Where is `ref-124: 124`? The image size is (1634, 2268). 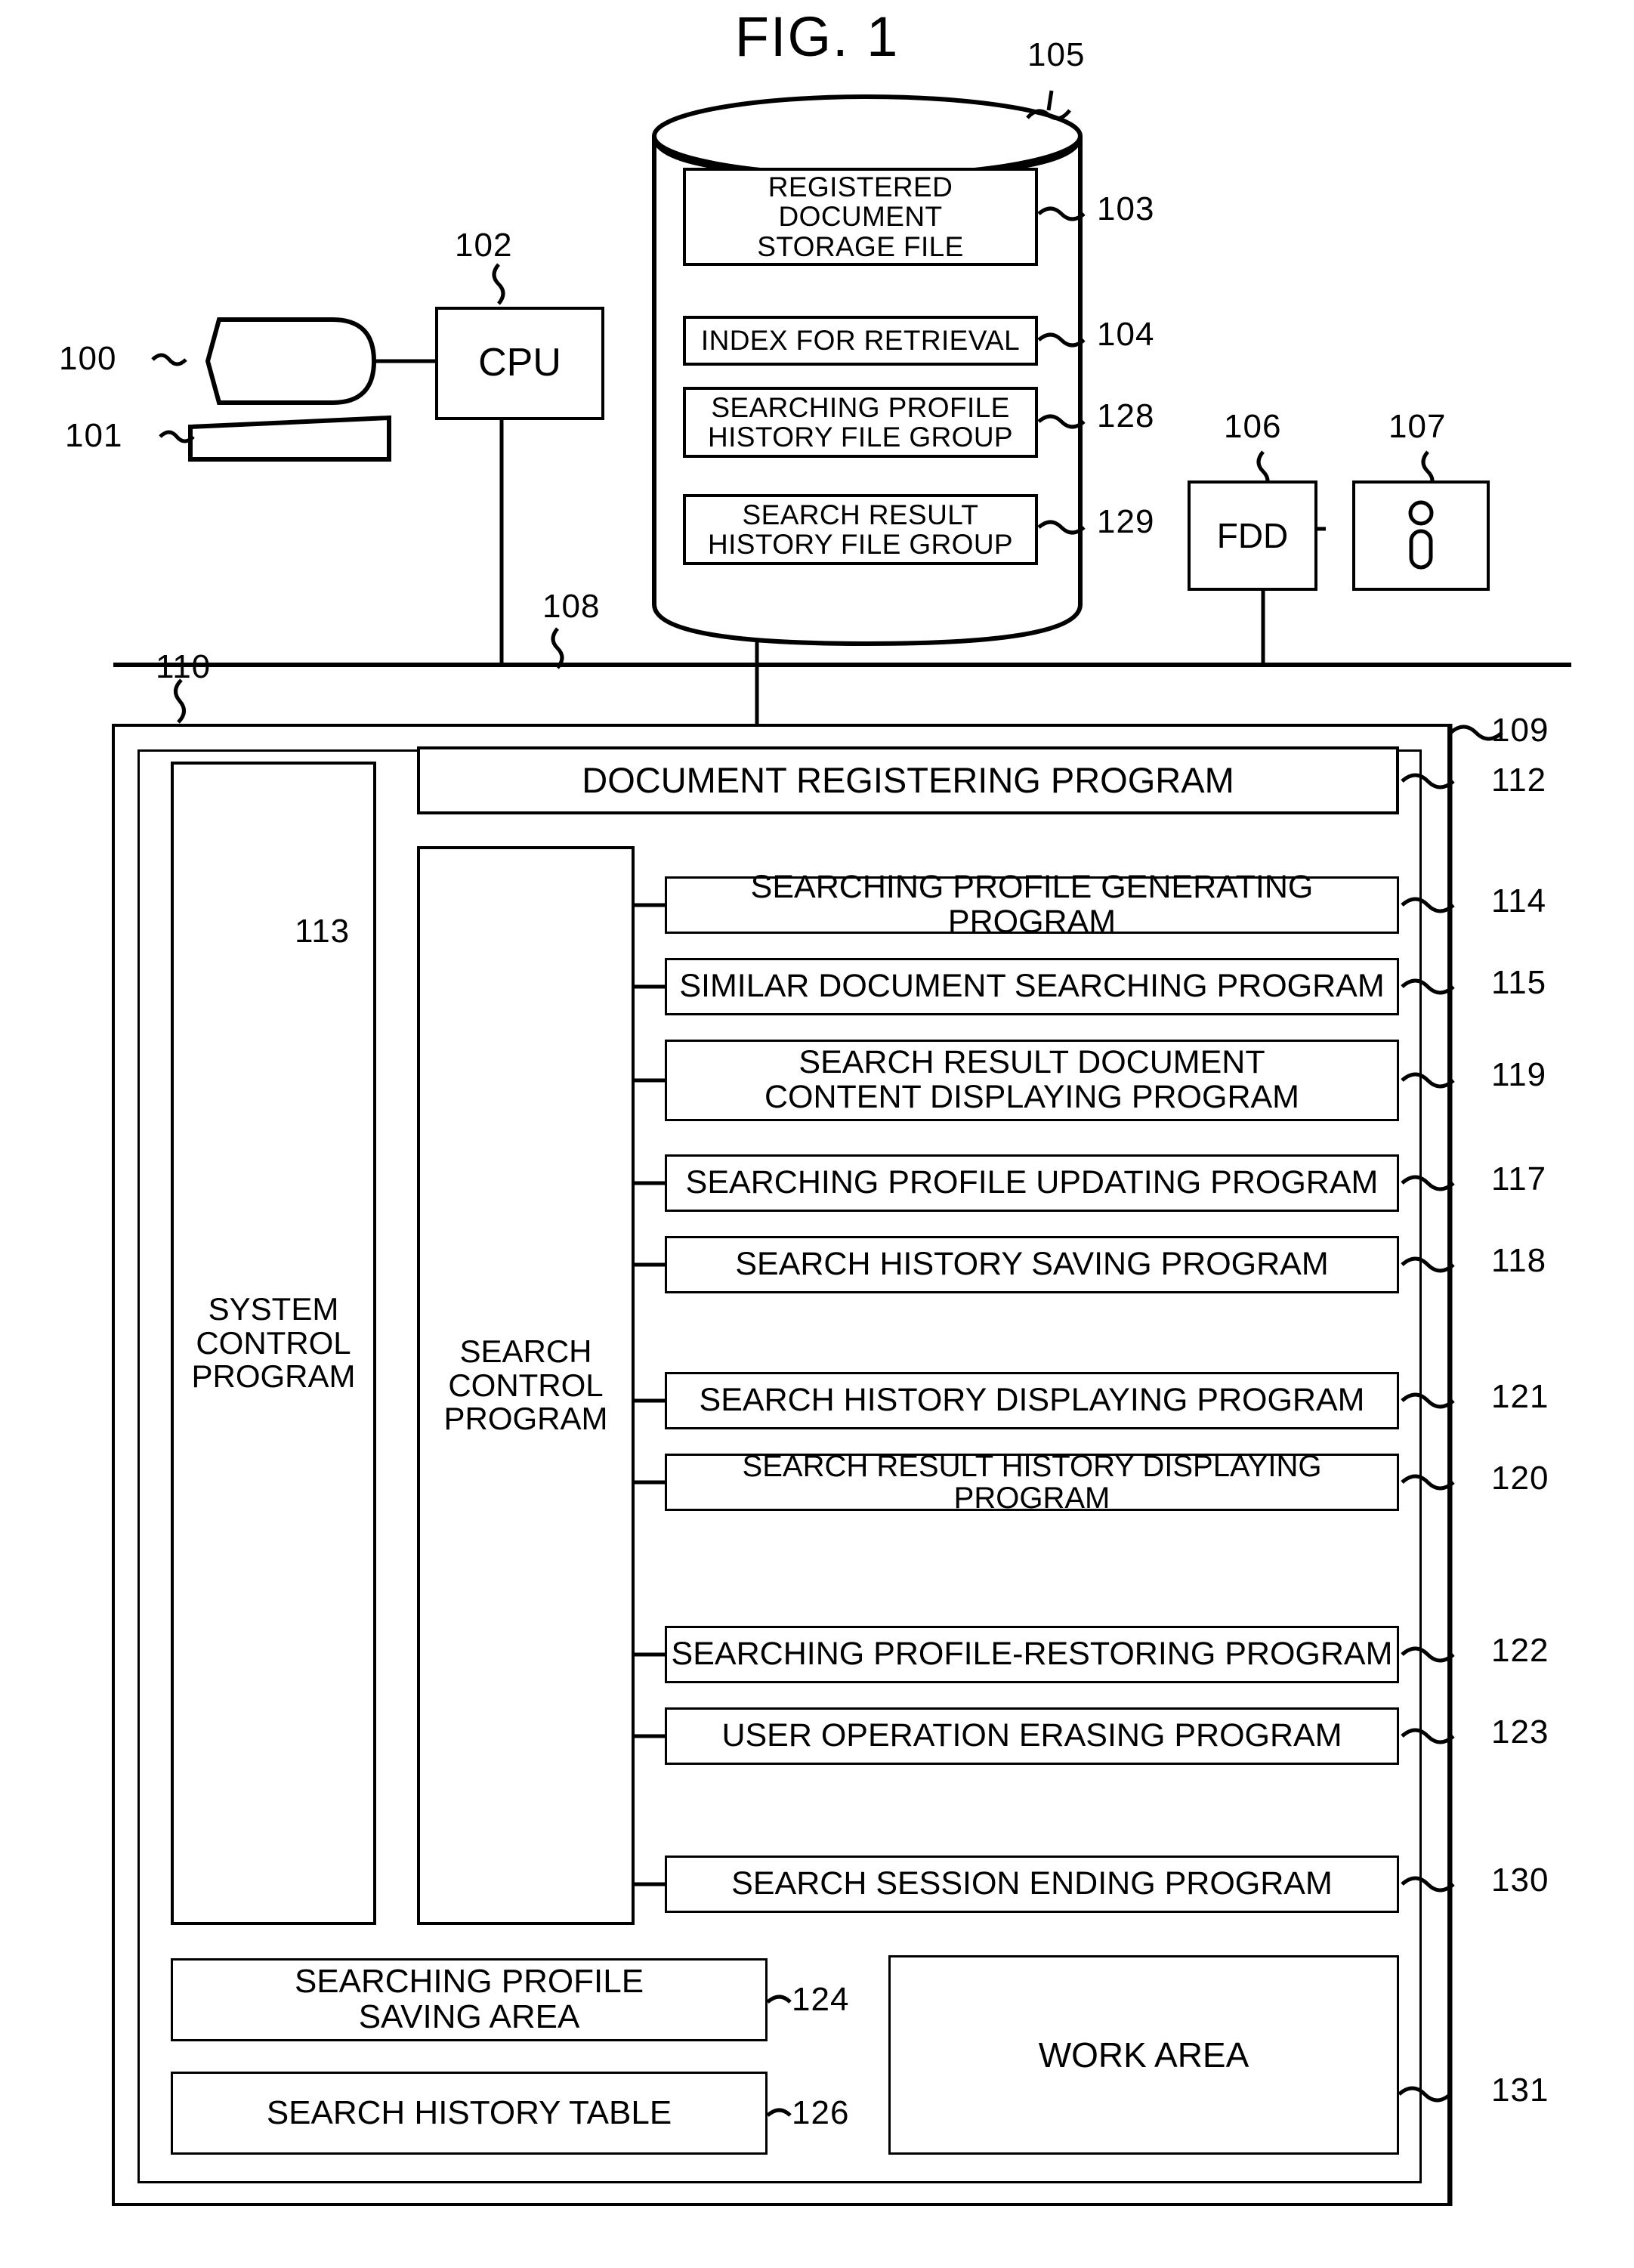
ref-124: 124 is located at coordinates (821, 1999).